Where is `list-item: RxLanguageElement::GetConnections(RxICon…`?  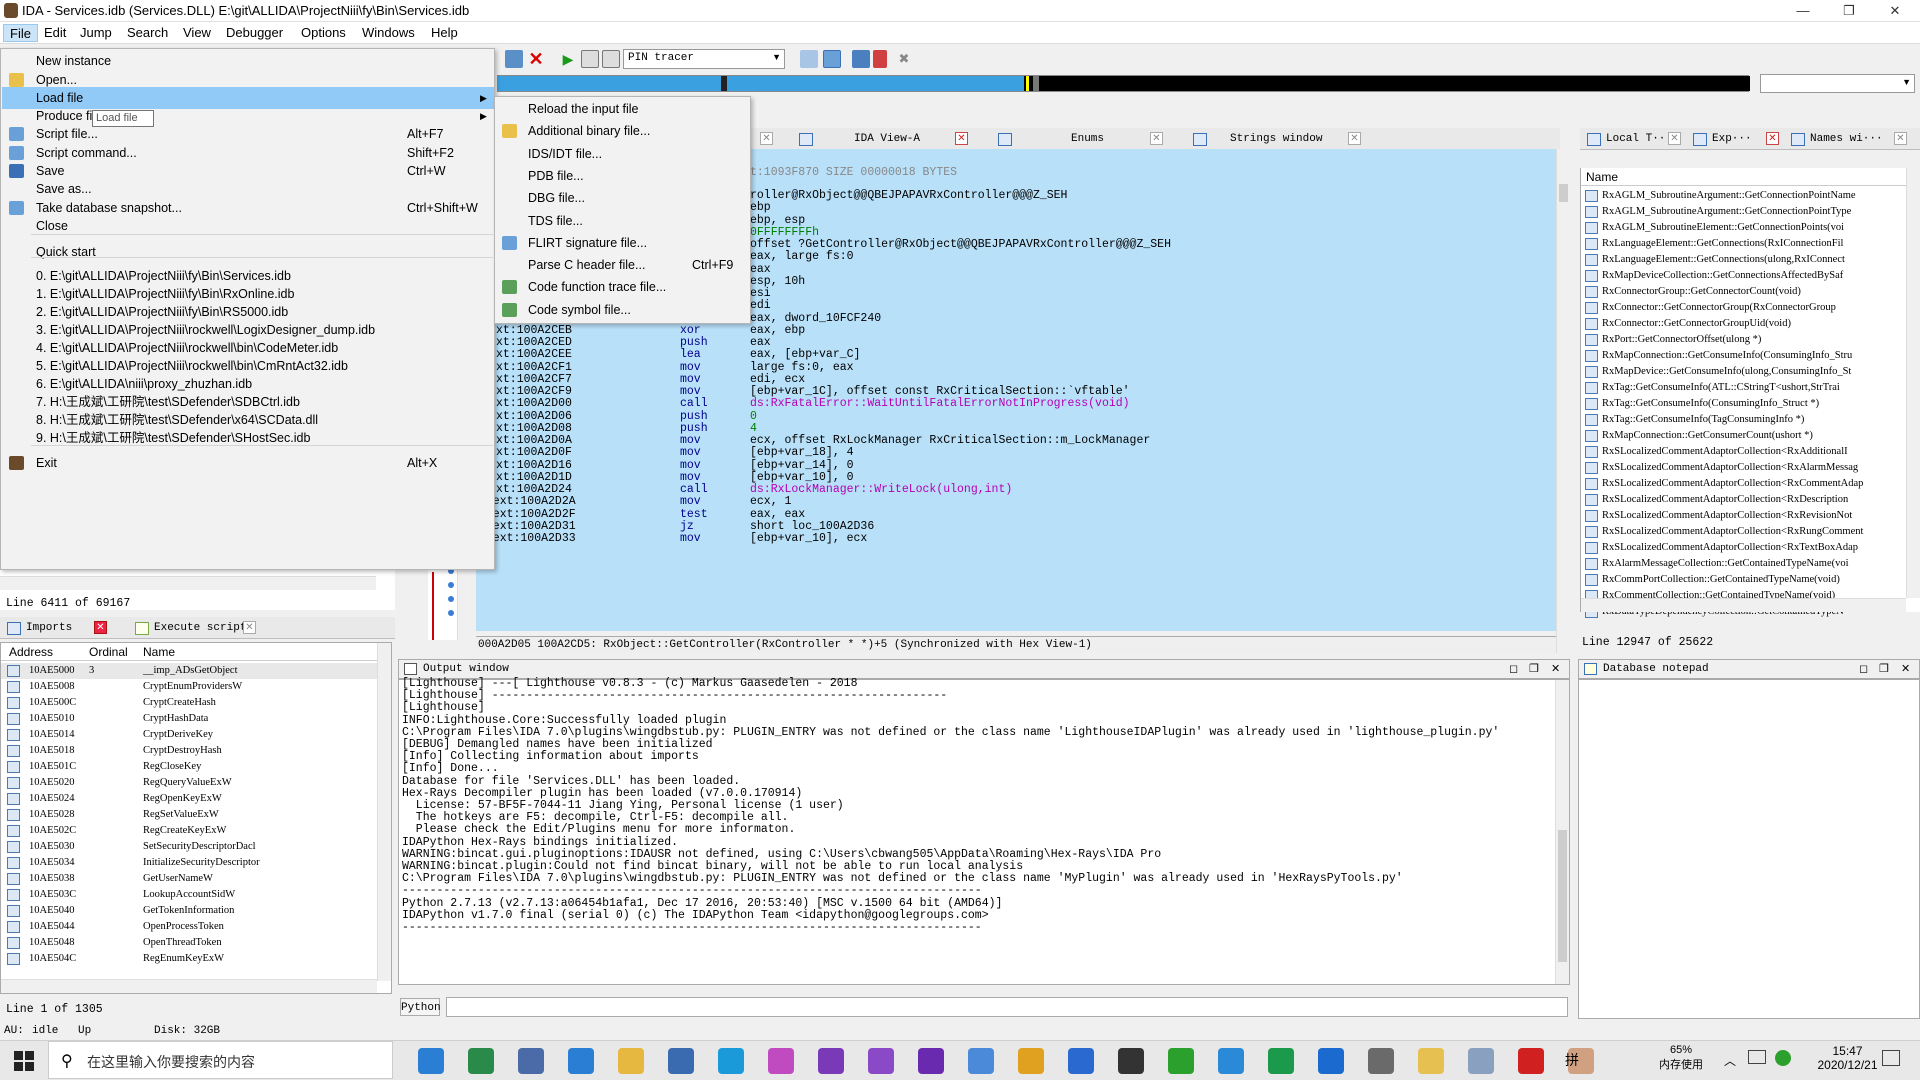
list-item: RxLanguageElement::GetConnections(RxICon… is located at coordinates (1750, 244).